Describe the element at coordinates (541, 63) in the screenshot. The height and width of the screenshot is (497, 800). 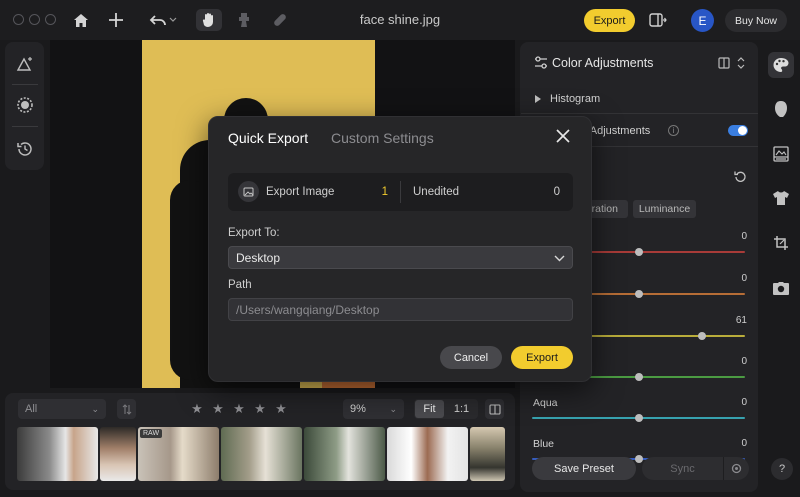
I see `sliders-icon` at that location.